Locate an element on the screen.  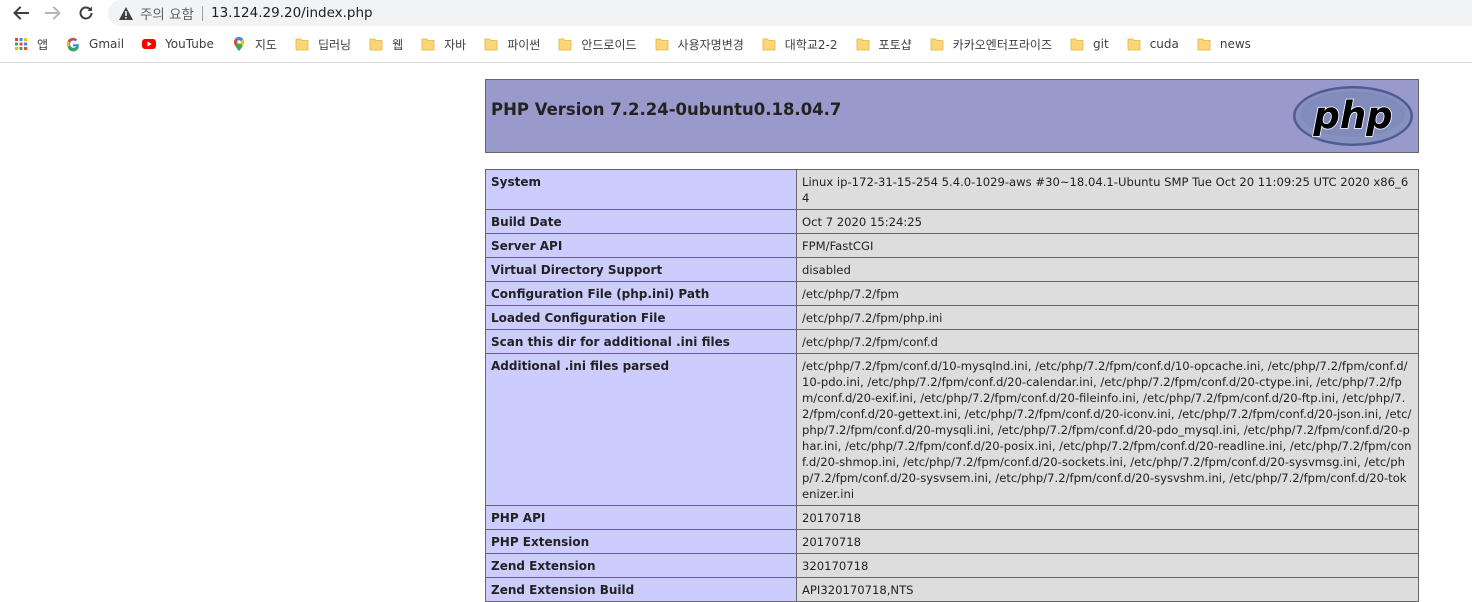
bookmark-label: 대학교2-2 is located at coordinates (811, 44).